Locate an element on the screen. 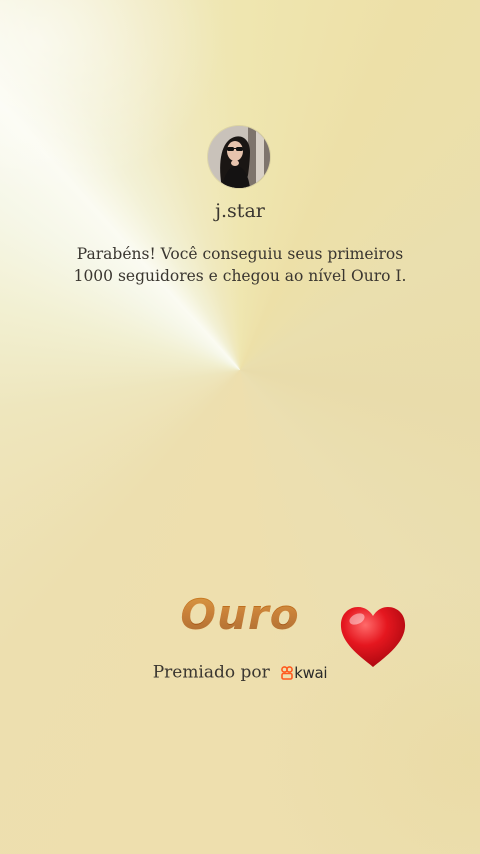  avatar is located at coordinates (239, 157).